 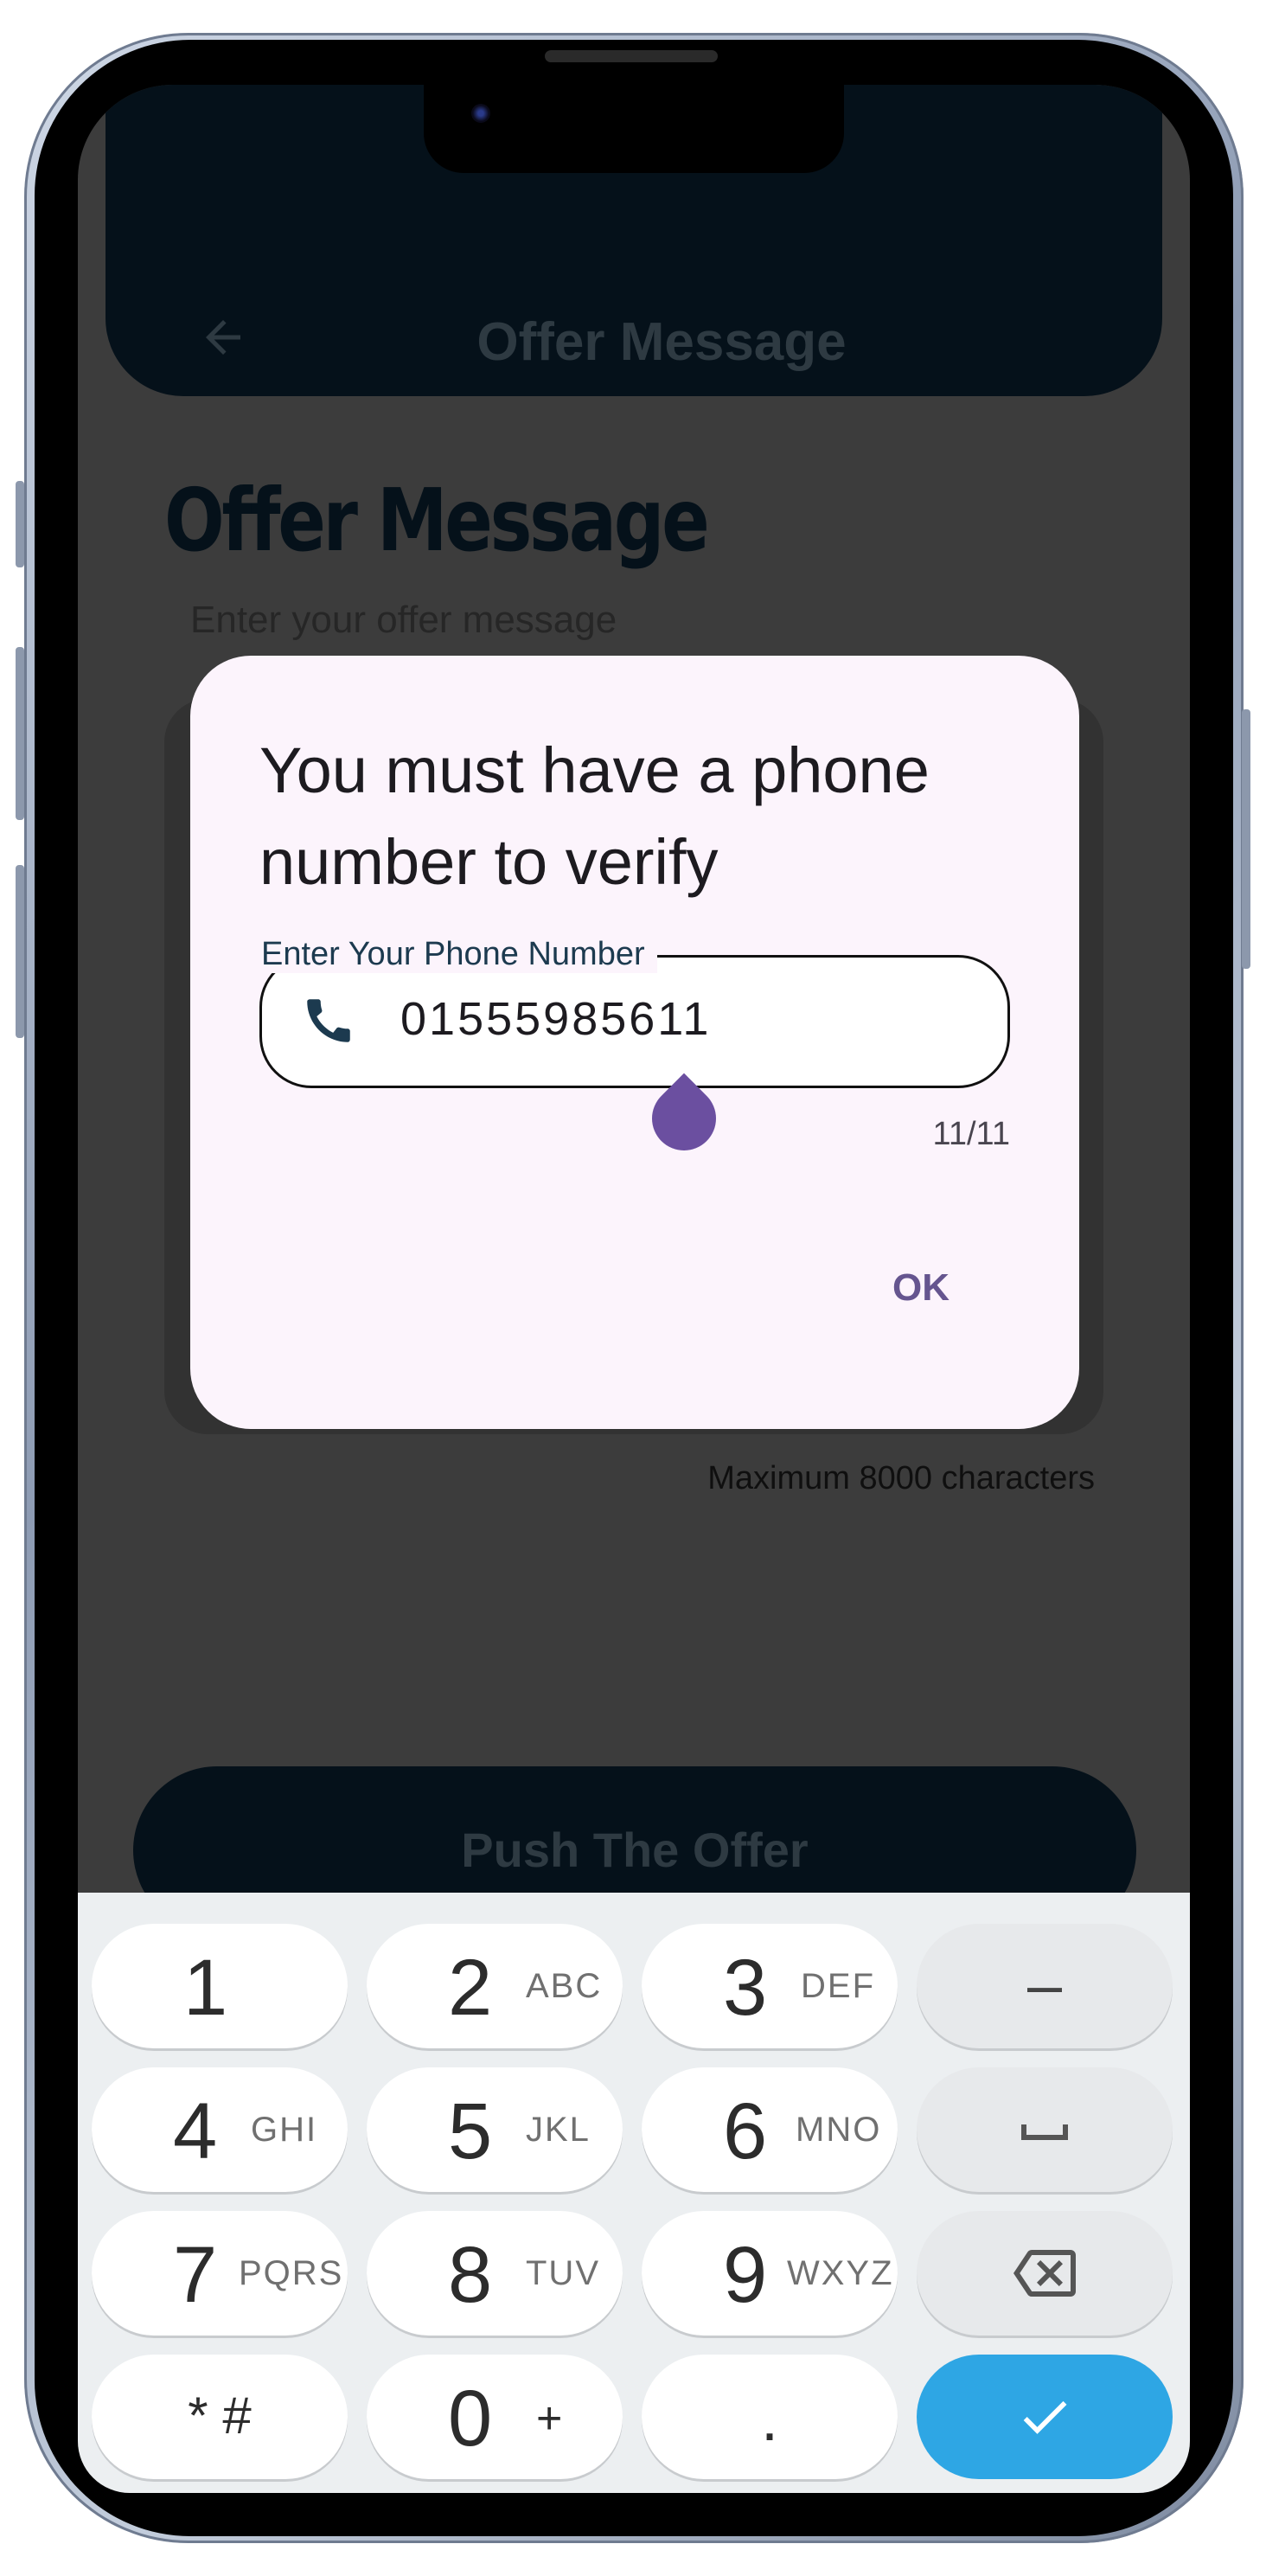 What do you see at coordinates (563, 2273) in the screenshot?
I see `key-letters: TUV` at bounding box center [563, 2273].